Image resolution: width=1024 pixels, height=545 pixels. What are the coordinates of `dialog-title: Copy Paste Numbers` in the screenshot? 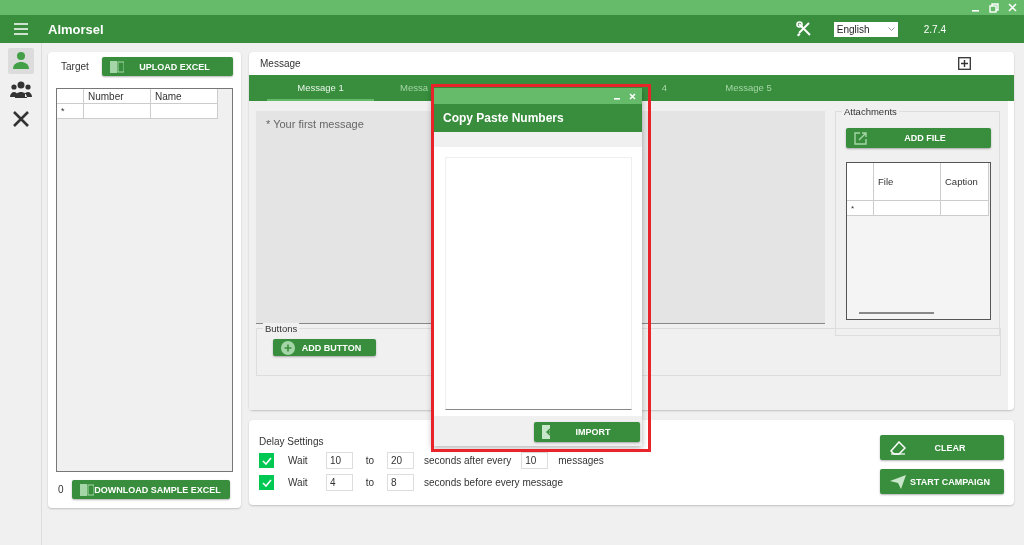 It's located at (537, 118).